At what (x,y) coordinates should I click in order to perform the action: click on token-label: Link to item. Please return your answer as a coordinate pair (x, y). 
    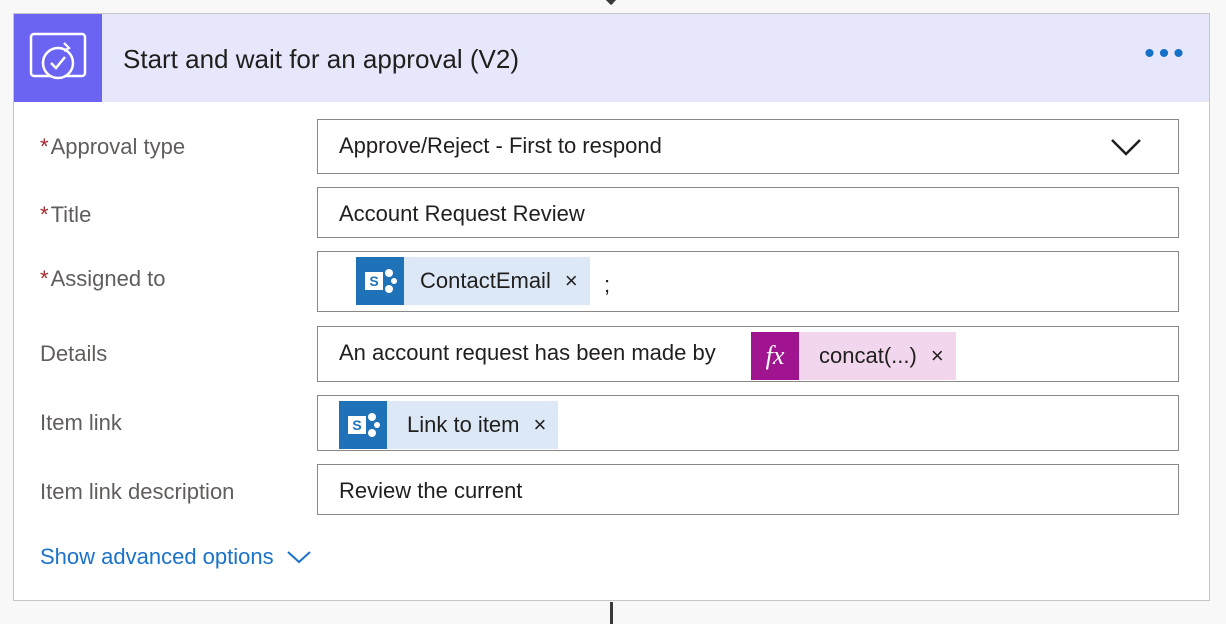
    Looking at the image, I should click on (463, 424).